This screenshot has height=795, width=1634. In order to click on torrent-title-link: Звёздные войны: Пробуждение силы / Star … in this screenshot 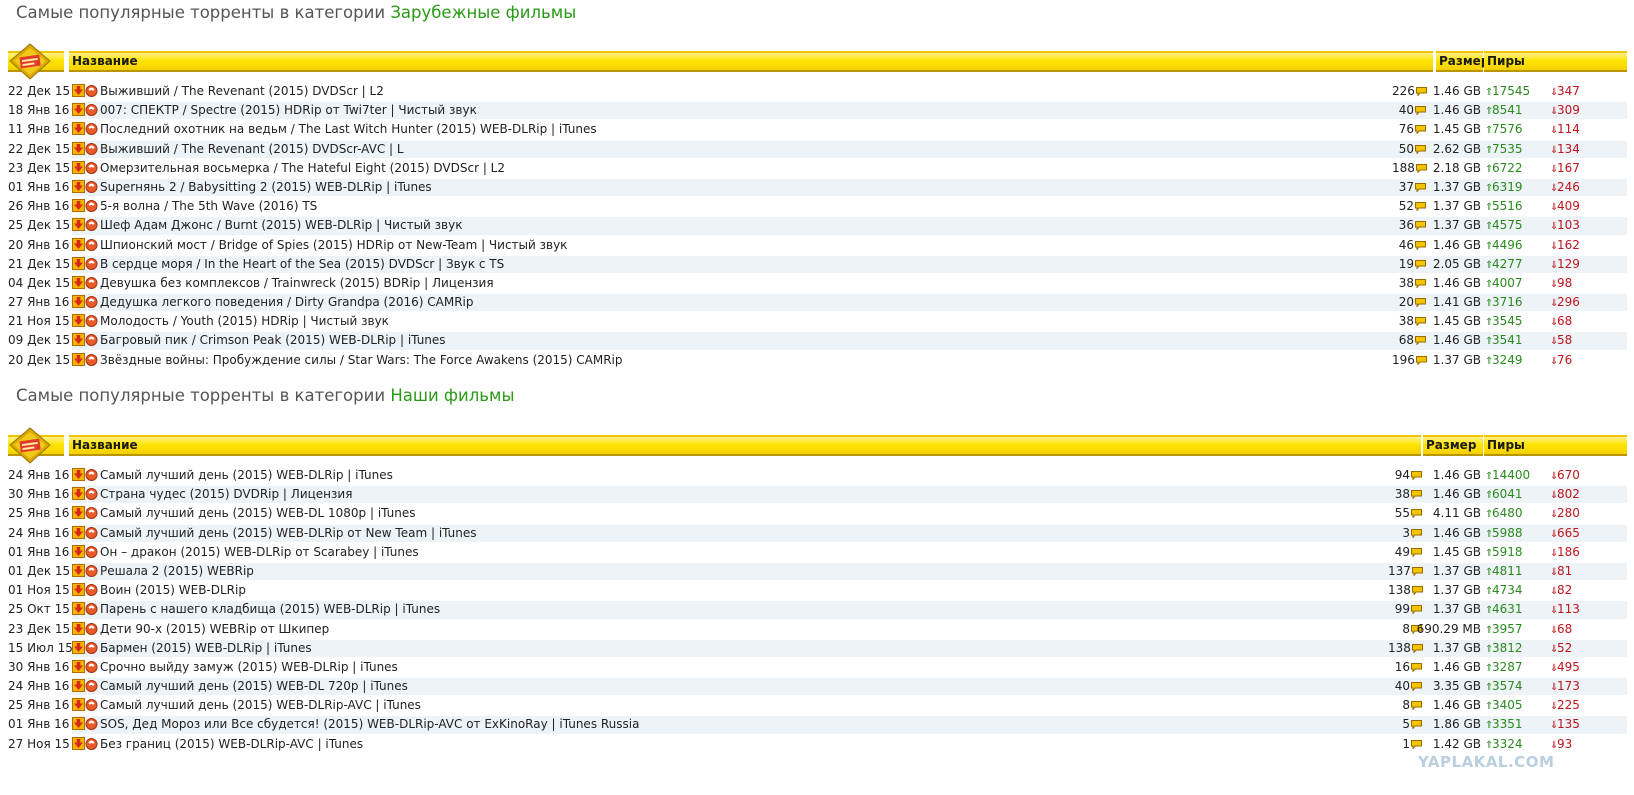, I will do `click(361, 360)`.